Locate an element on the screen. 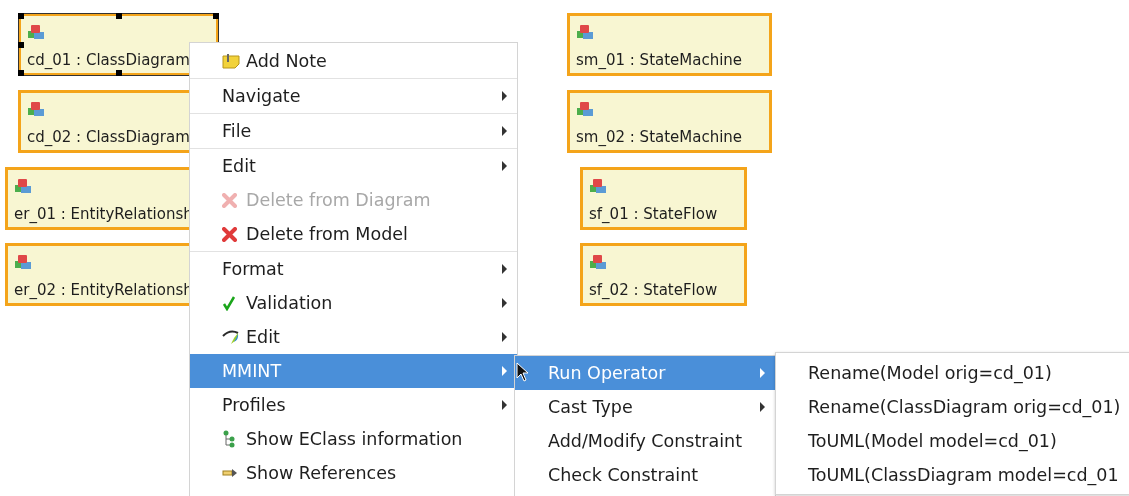 Image resolution: width=1129 pixels, height=496 pixels. note-icon is located at coordinates (231, 61).